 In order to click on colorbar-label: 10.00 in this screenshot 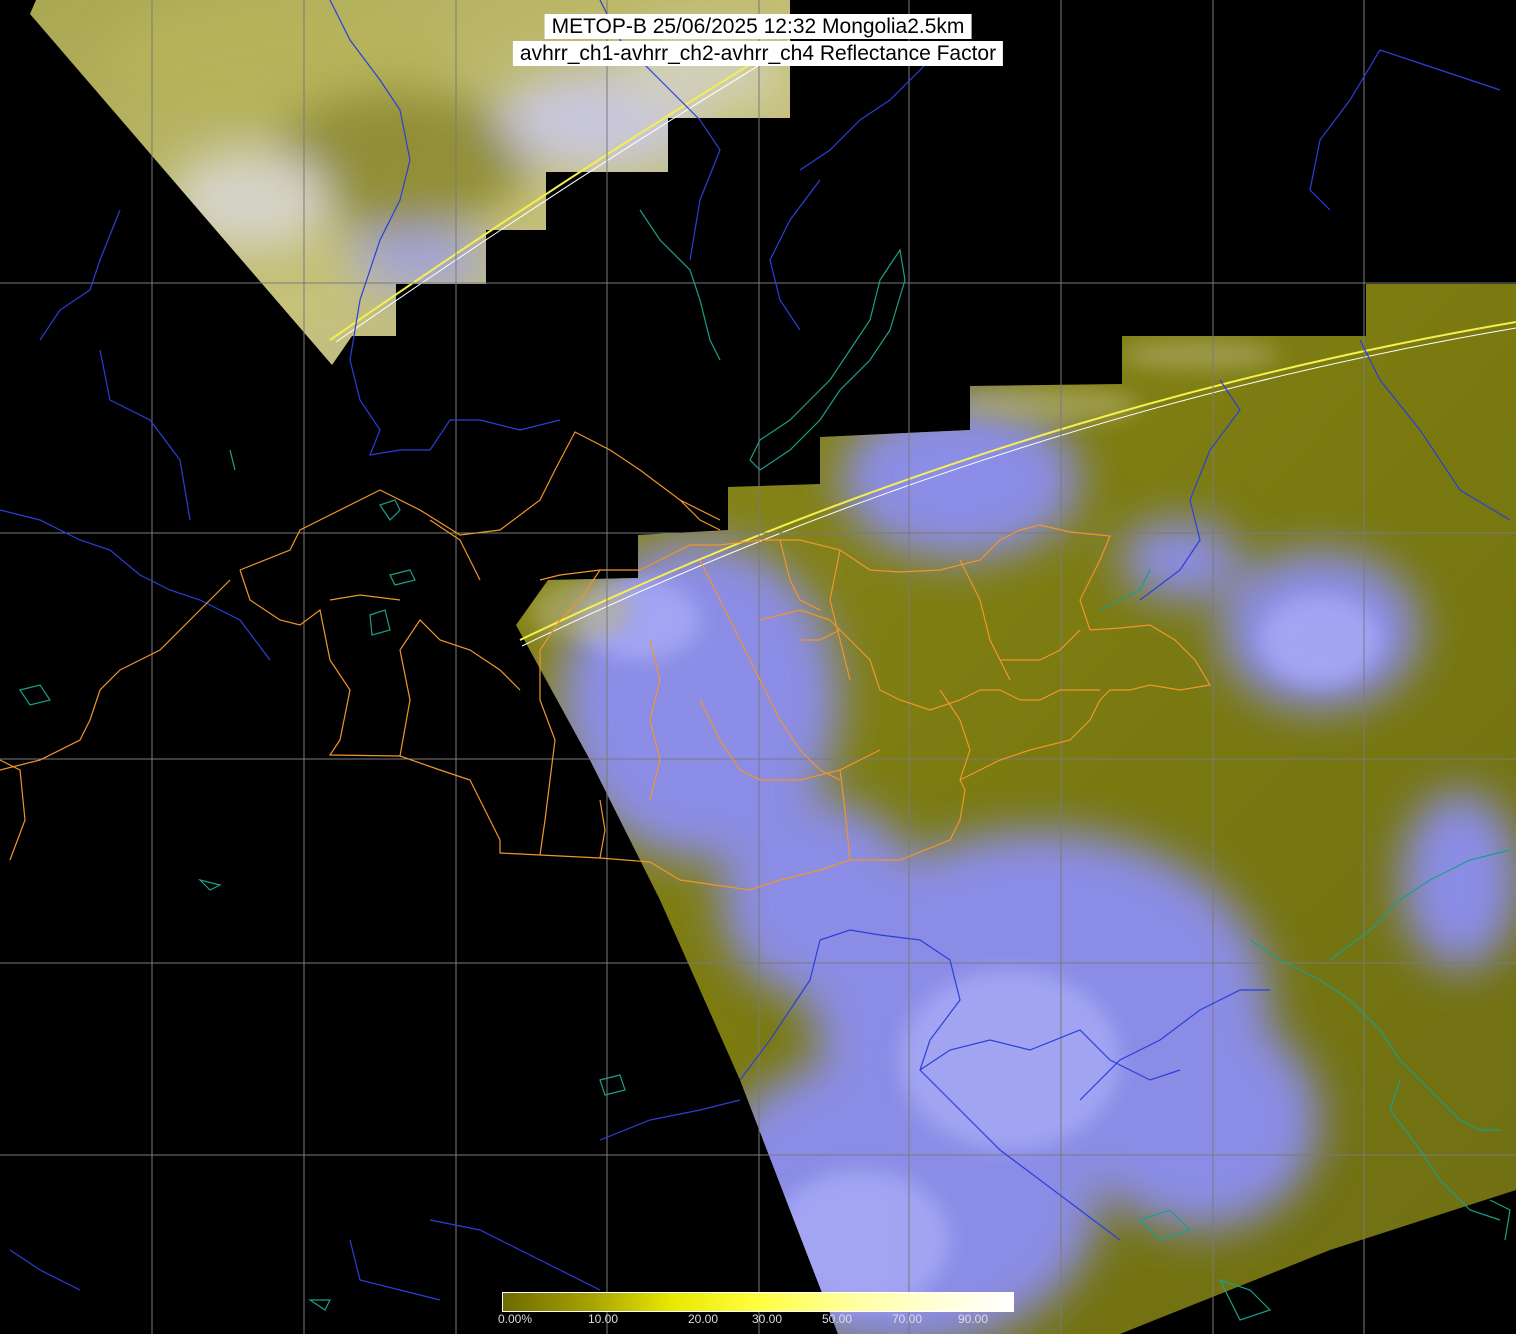, I will do `click(603, 1319)`.